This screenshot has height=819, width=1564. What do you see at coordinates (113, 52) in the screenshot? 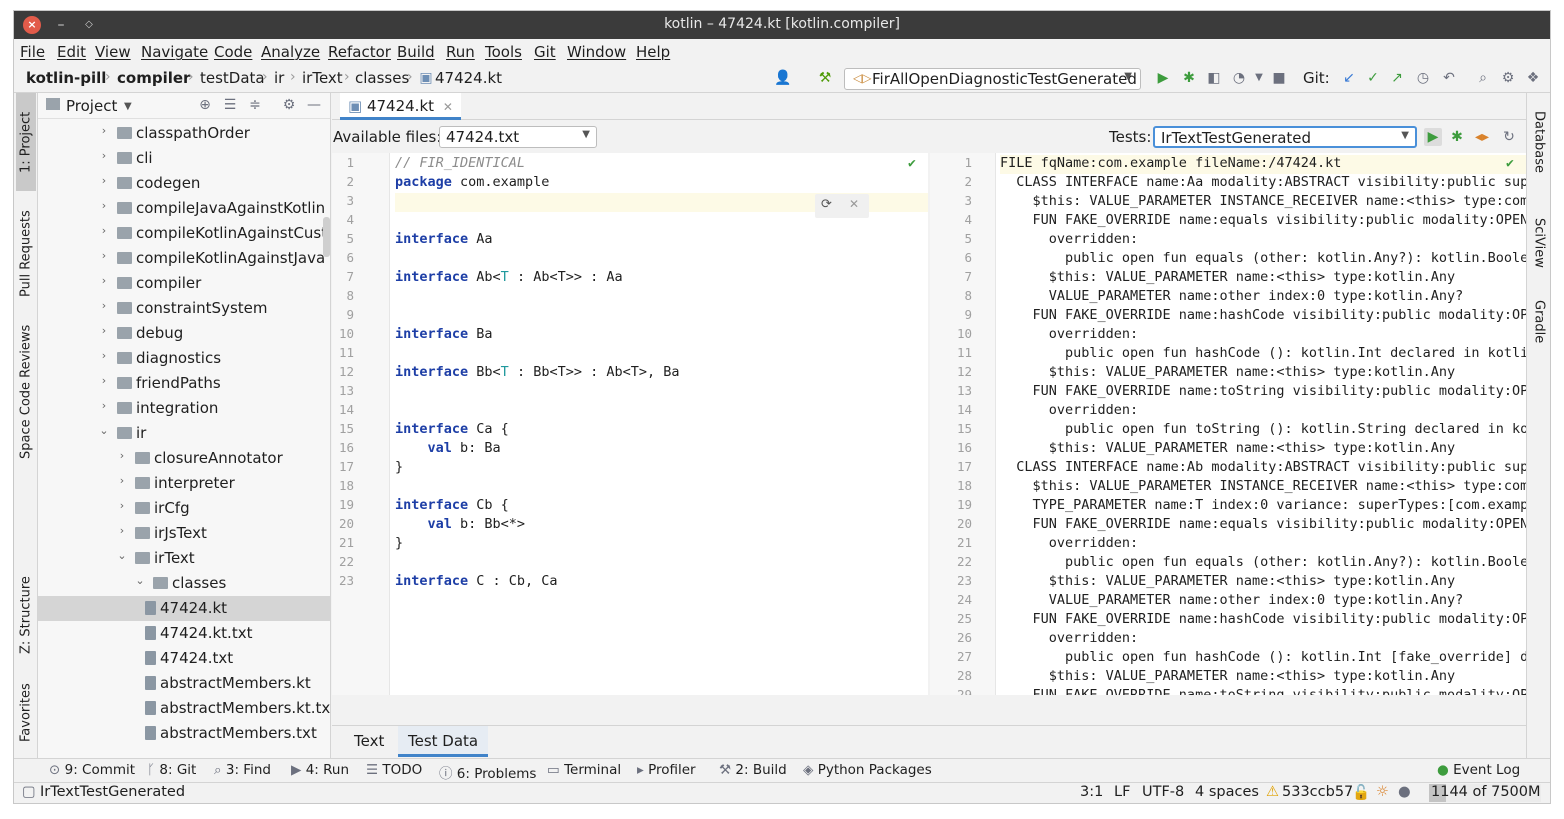
I see `menu-view: View` at bounding box center [113, 52].